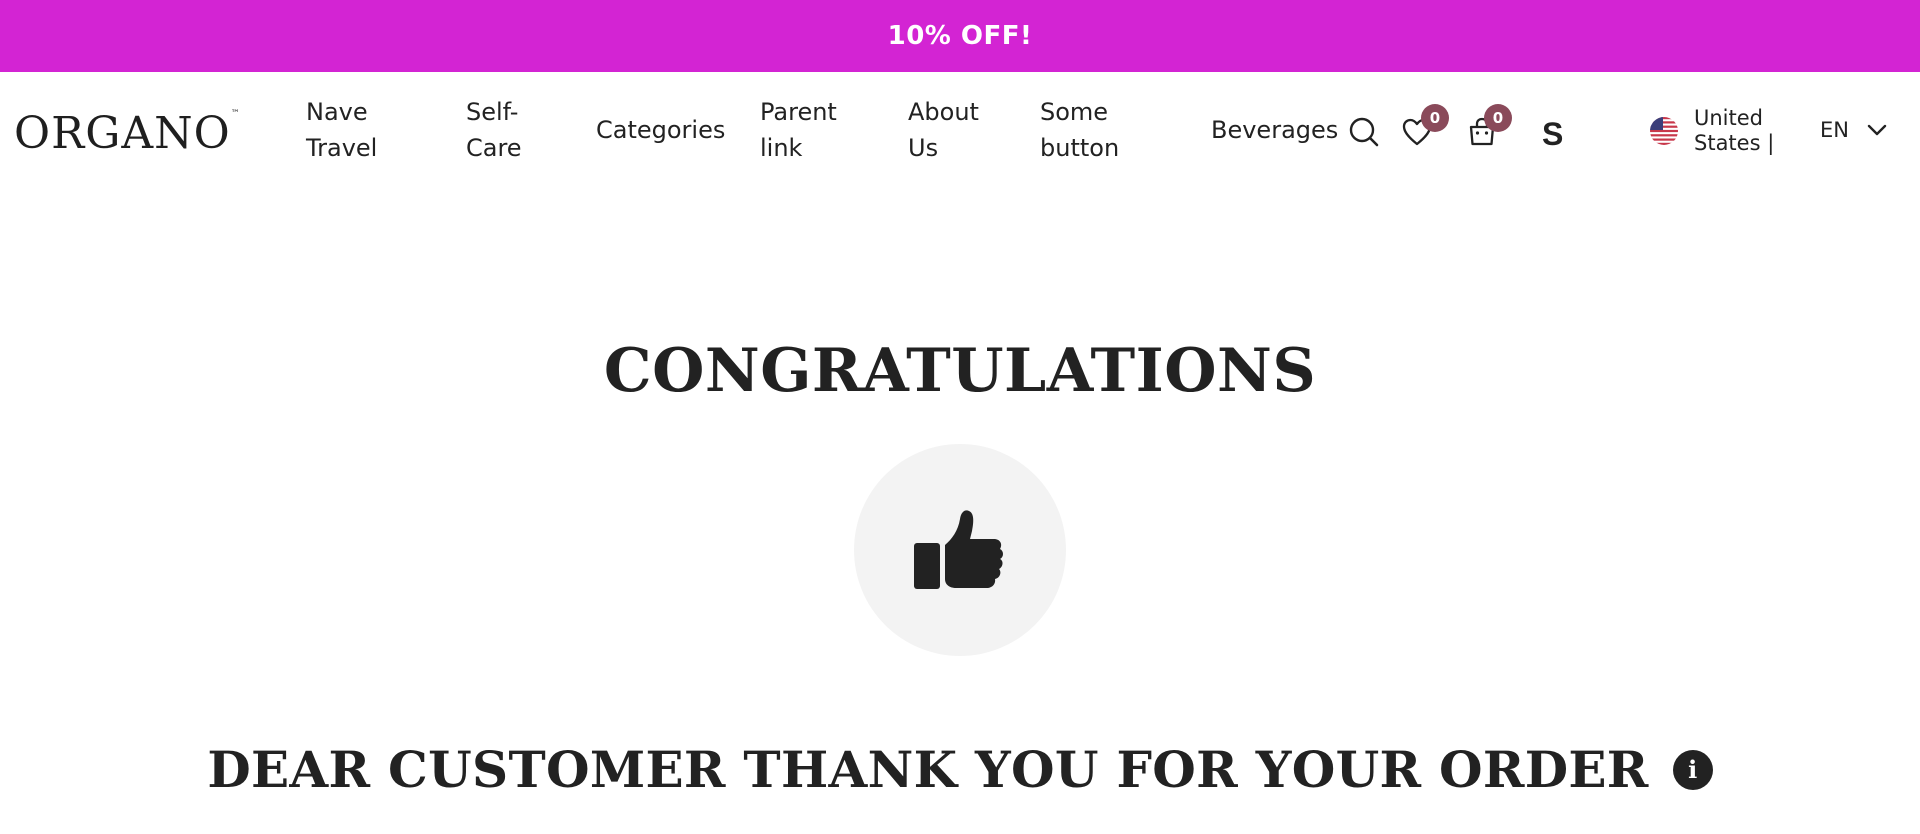 This screenshot has width=1920, height=834. I want to click on nav-label-line2: Travel, so click(342, 148).